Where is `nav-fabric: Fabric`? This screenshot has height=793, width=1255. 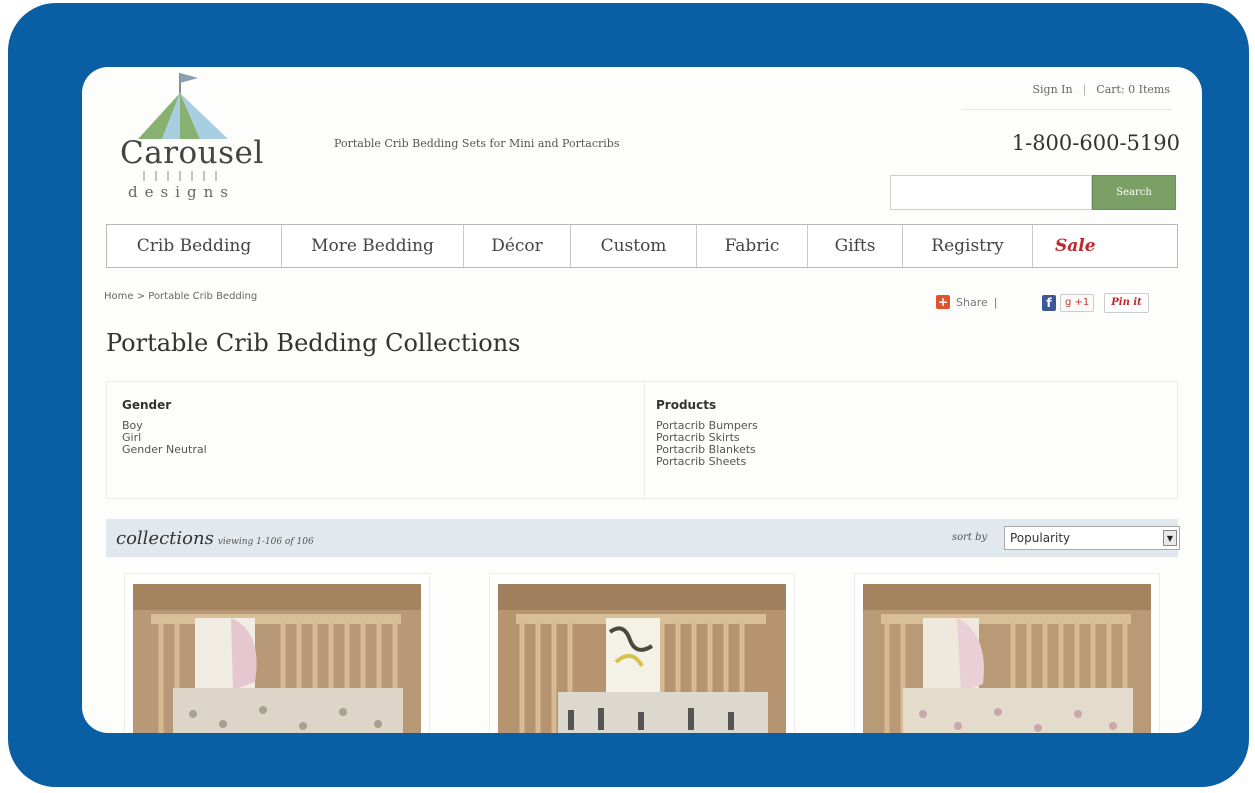 nav-fabric: Fabric is located at coordinates (752, 246).